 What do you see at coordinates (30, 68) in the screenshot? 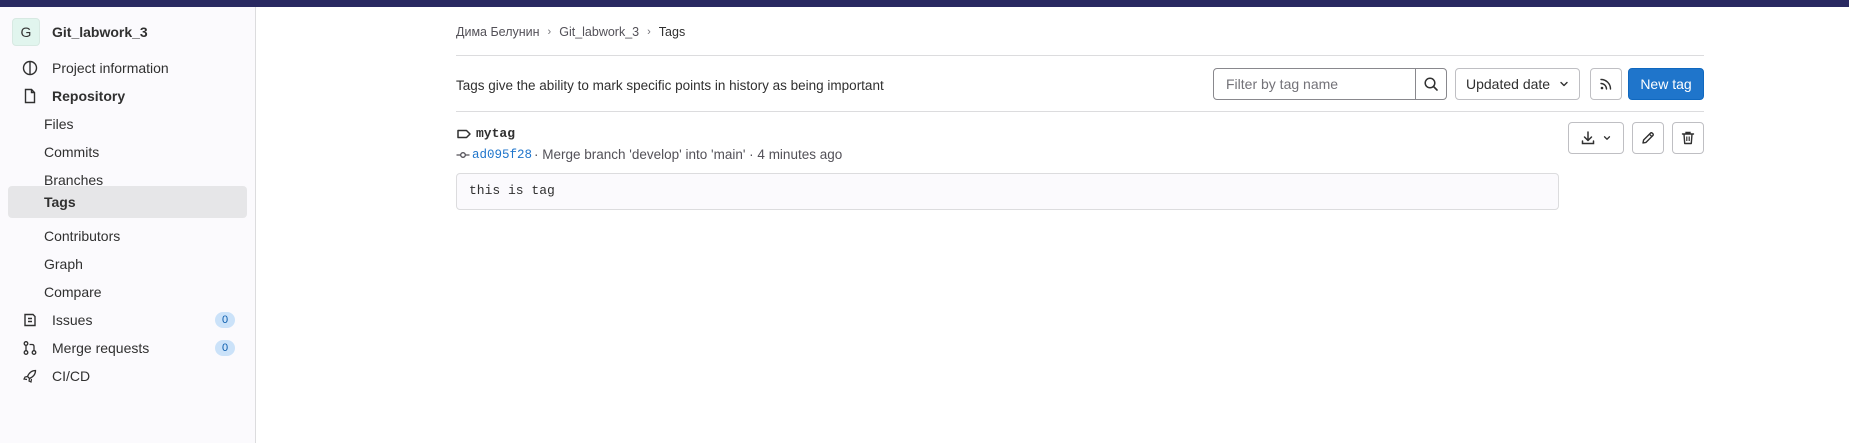
I see `info-icon` at bounding box center [30, 68].